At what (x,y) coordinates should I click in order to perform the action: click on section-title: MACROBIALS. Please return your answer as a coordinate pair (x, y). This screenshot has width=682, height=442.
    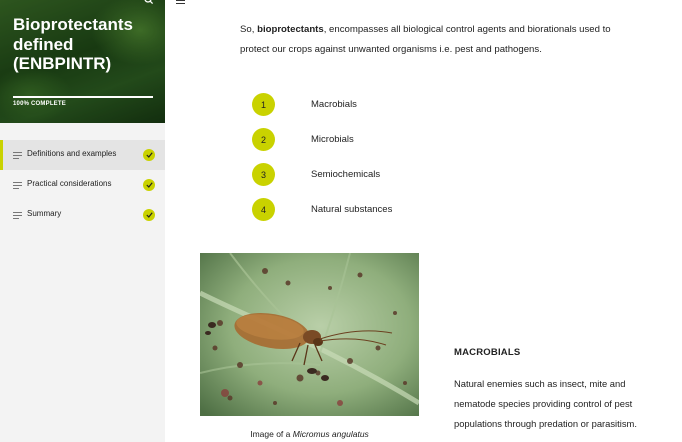
    Looking at the image, I should click on (487, 352).